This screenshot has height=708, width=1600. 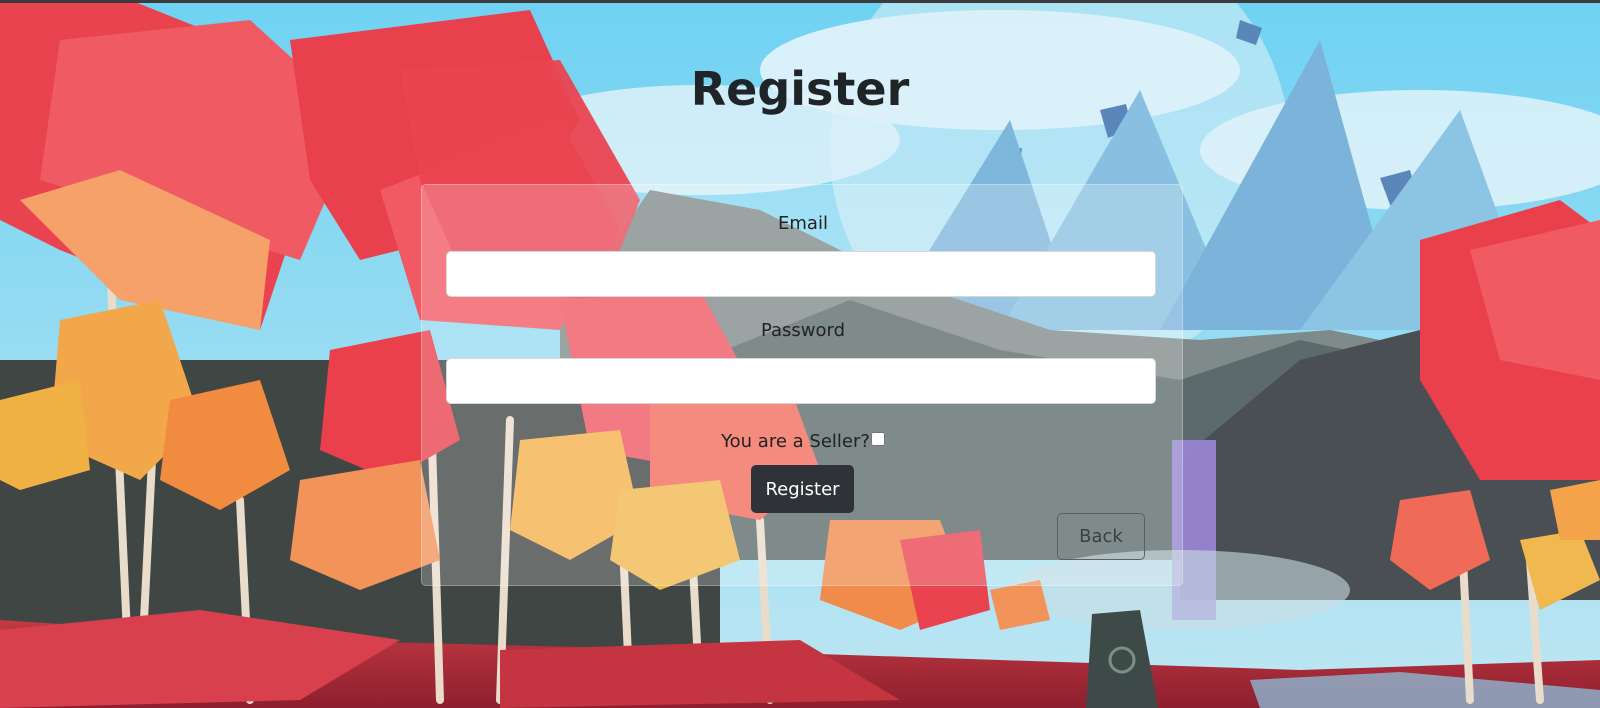 What do you see at coordinates (877, 439) in the screenshot?
I see `seller-checkbox` at bounding box center [877, 439].